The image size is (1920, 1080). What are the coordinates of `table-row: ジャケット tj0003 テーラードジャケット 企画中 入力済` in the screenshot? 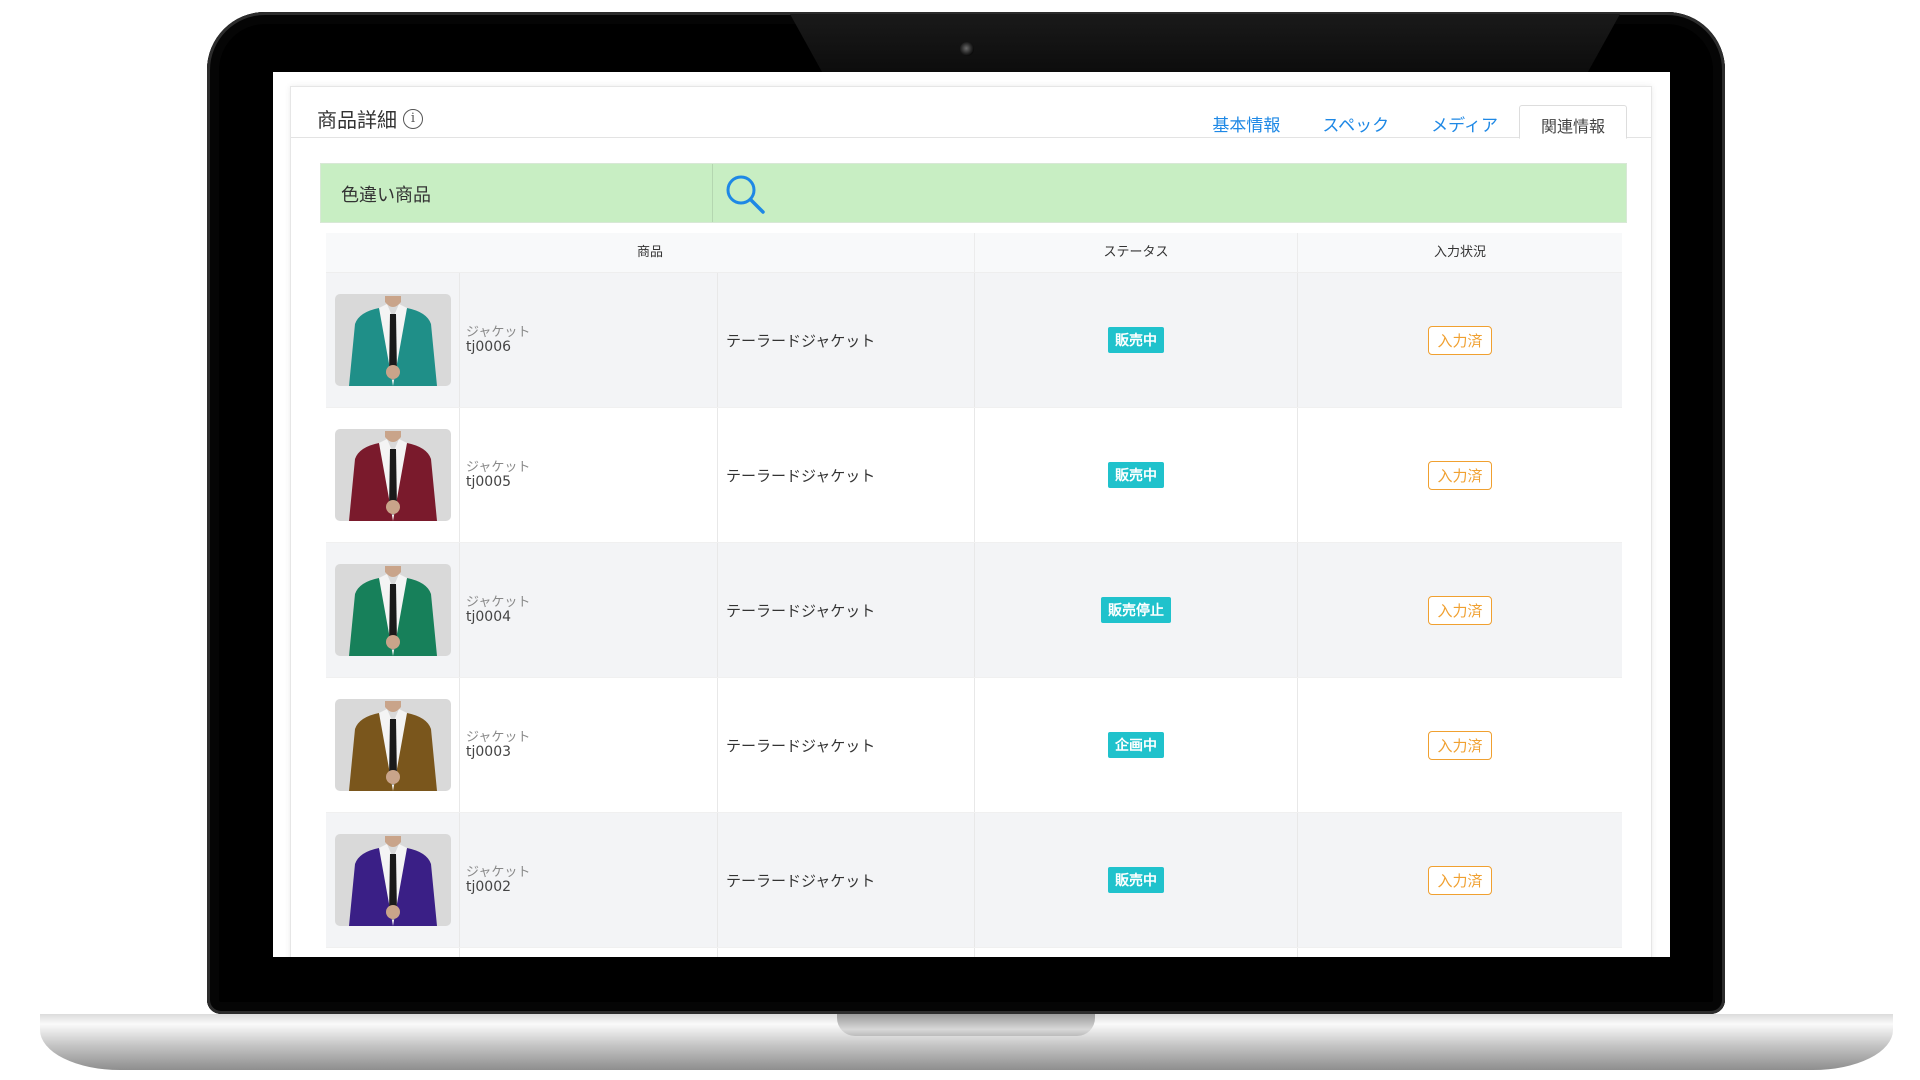 It's located at (974, 745).